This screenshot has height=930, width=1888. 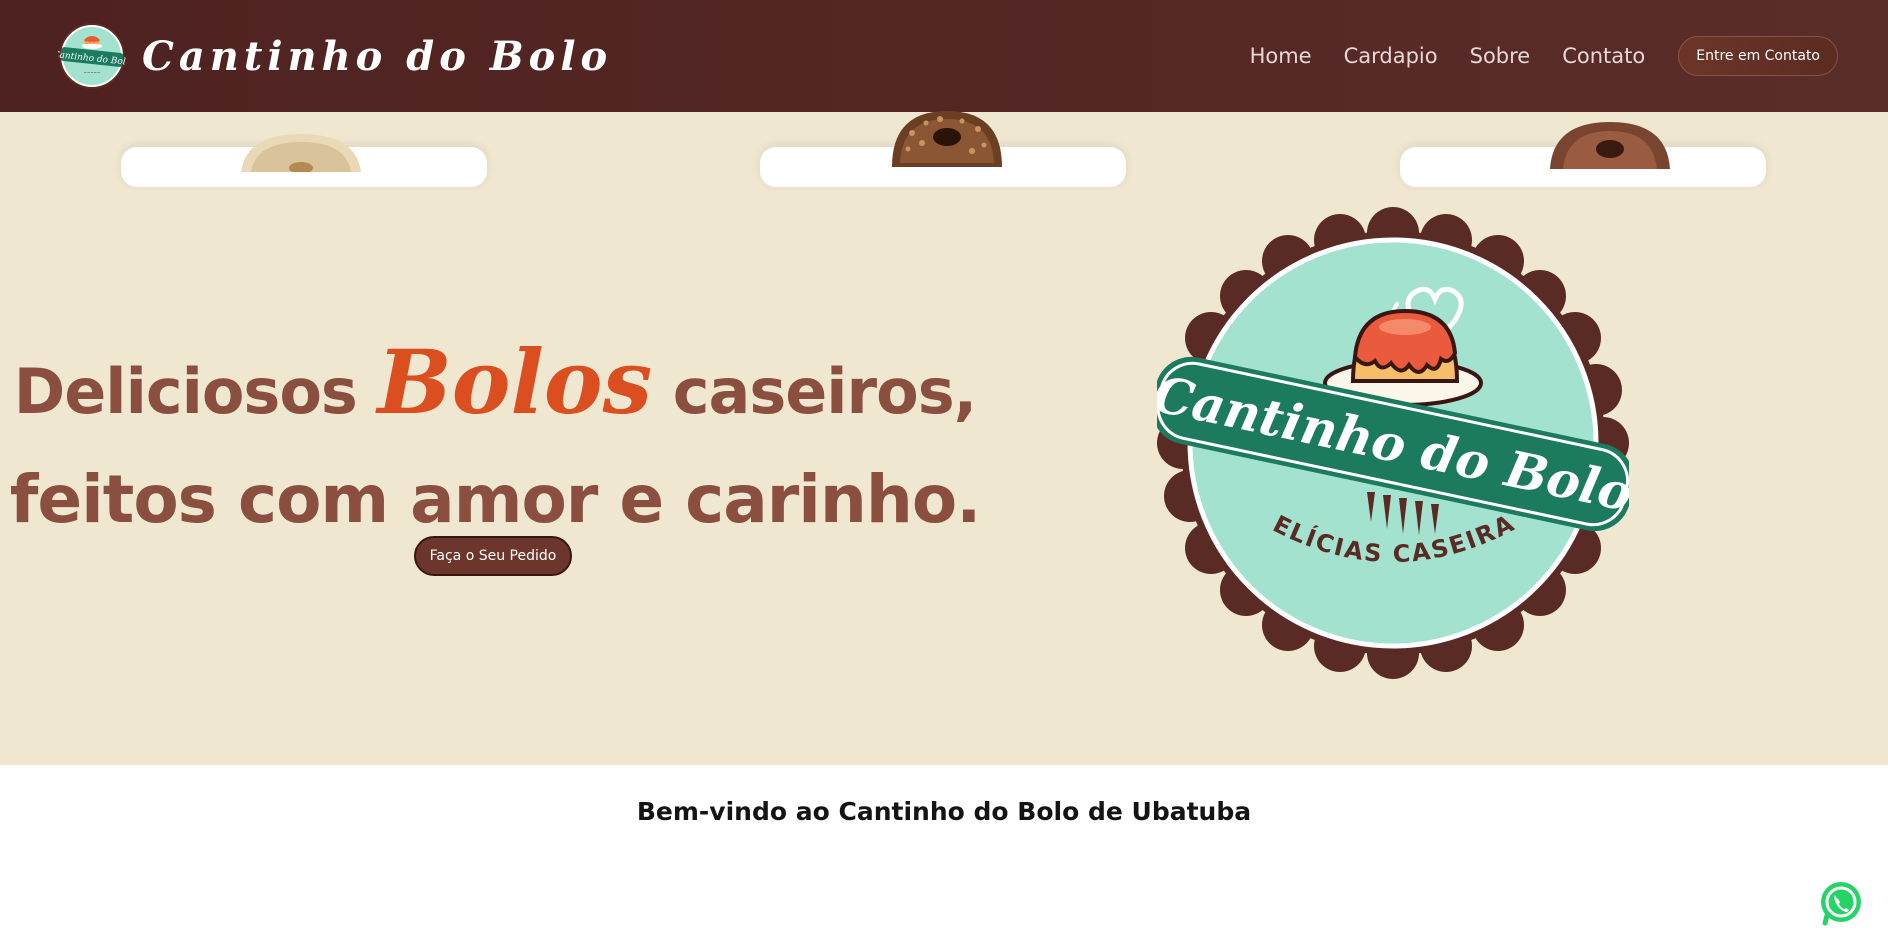 I want to click on cake-image-chocolate, so click(x=947, y=139).